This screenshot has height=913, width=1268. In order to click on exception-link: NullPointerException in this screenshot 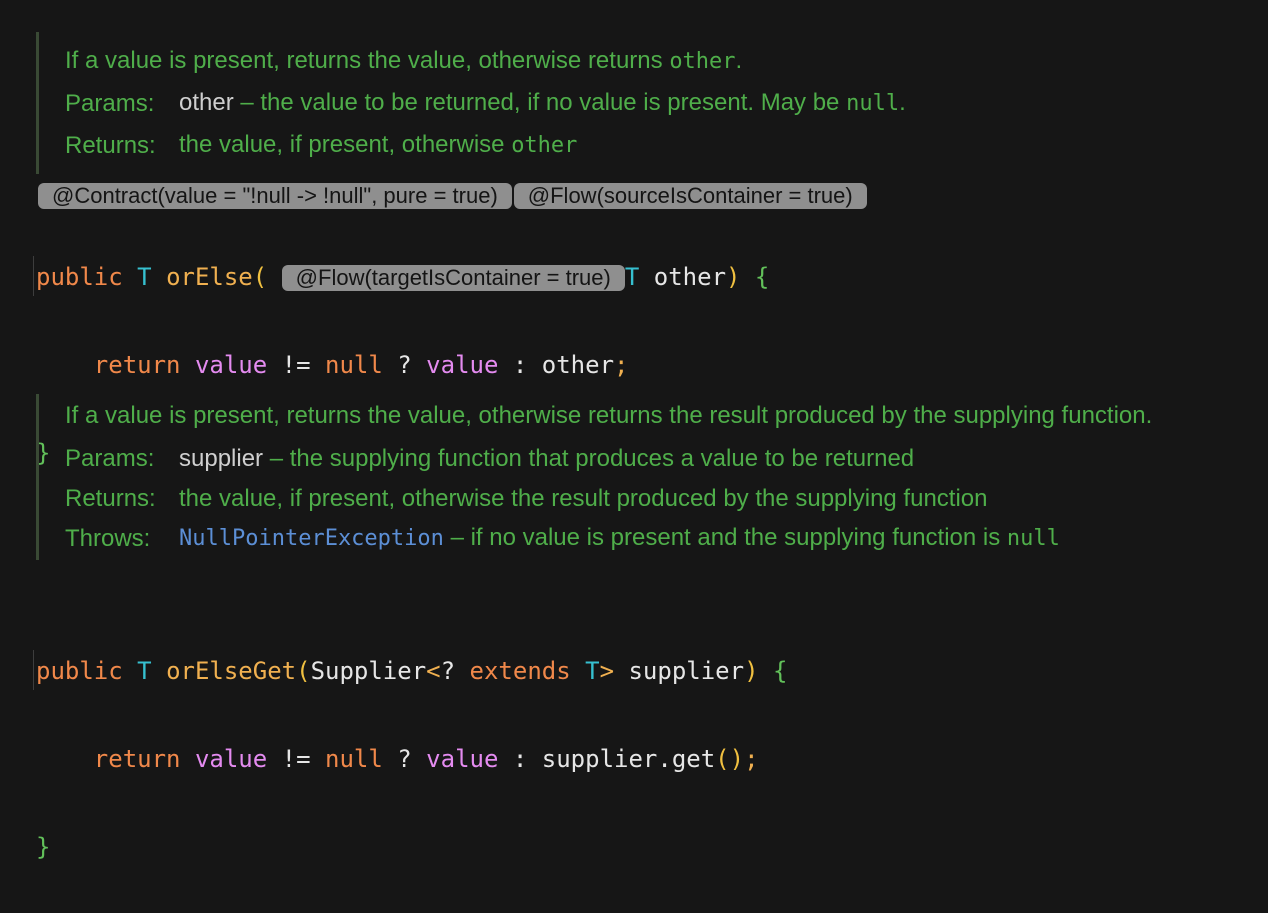, I will do `click(311, 538)`.